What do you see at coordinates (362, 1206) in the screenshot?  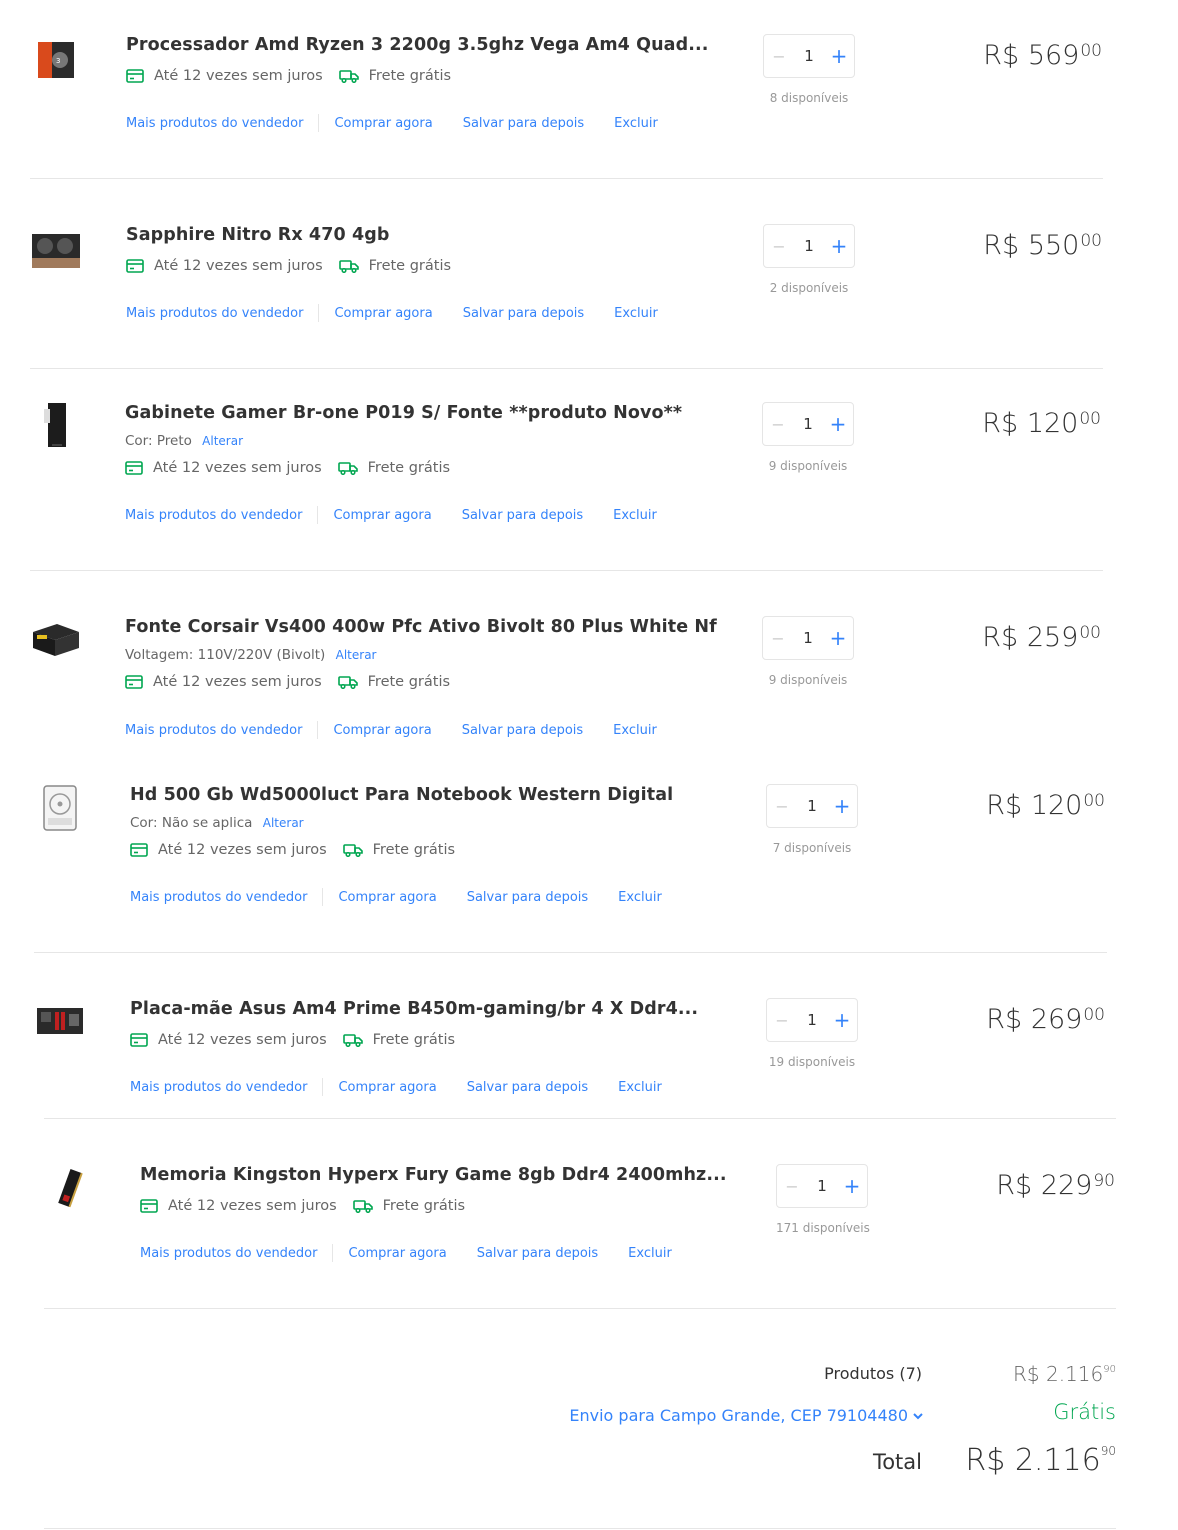 I see `truck-icon` at bounding box center [362, 1206].